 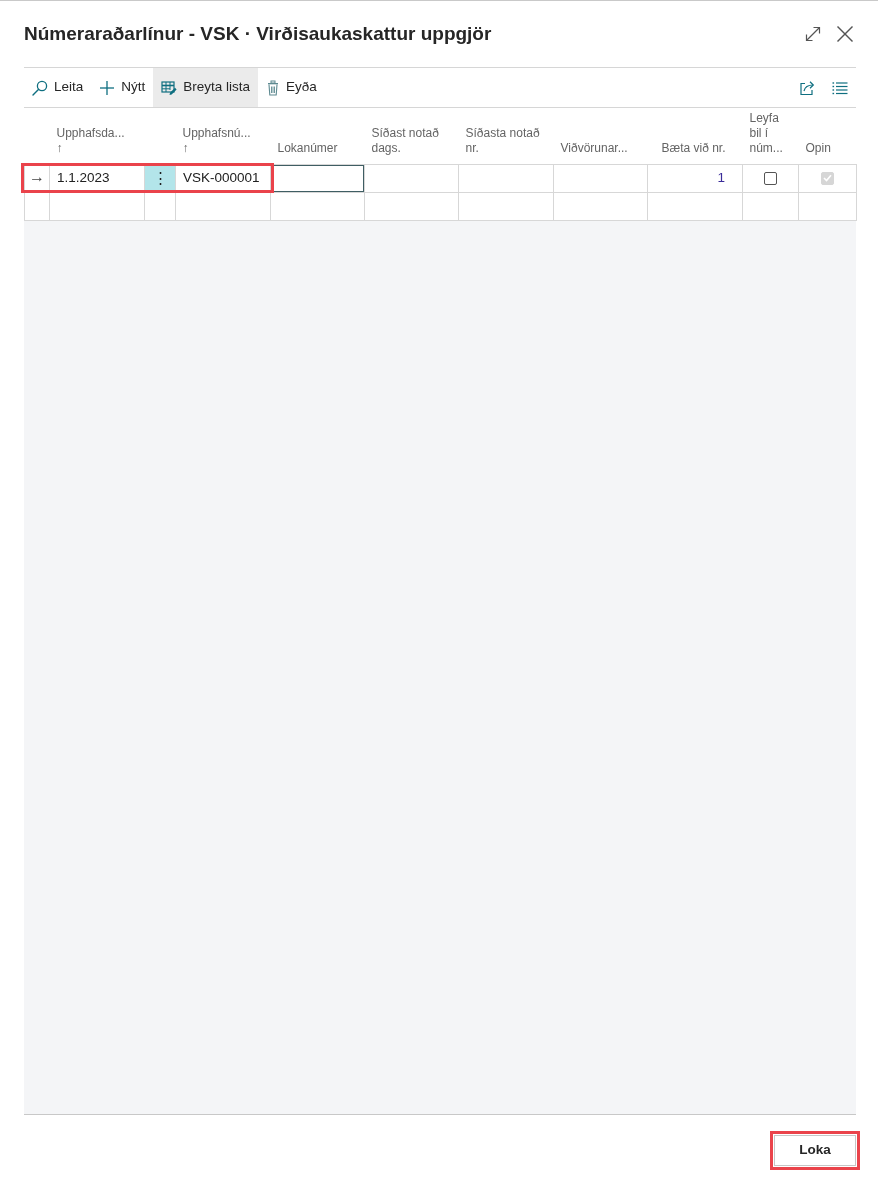 I want to click on search-button: Leita, so click(x=58, y=87).